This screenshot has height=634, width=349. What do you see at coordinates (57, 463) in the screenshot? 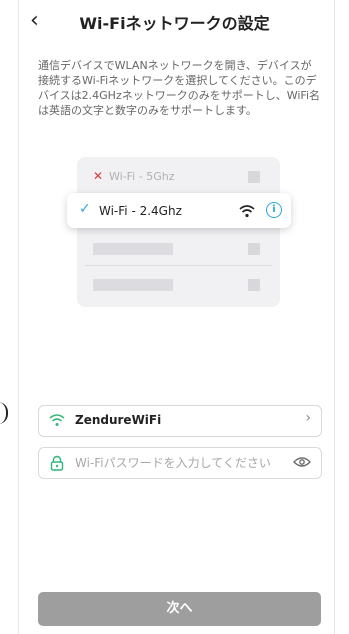
I see `lock-icon` at bounding box center [57, 463].